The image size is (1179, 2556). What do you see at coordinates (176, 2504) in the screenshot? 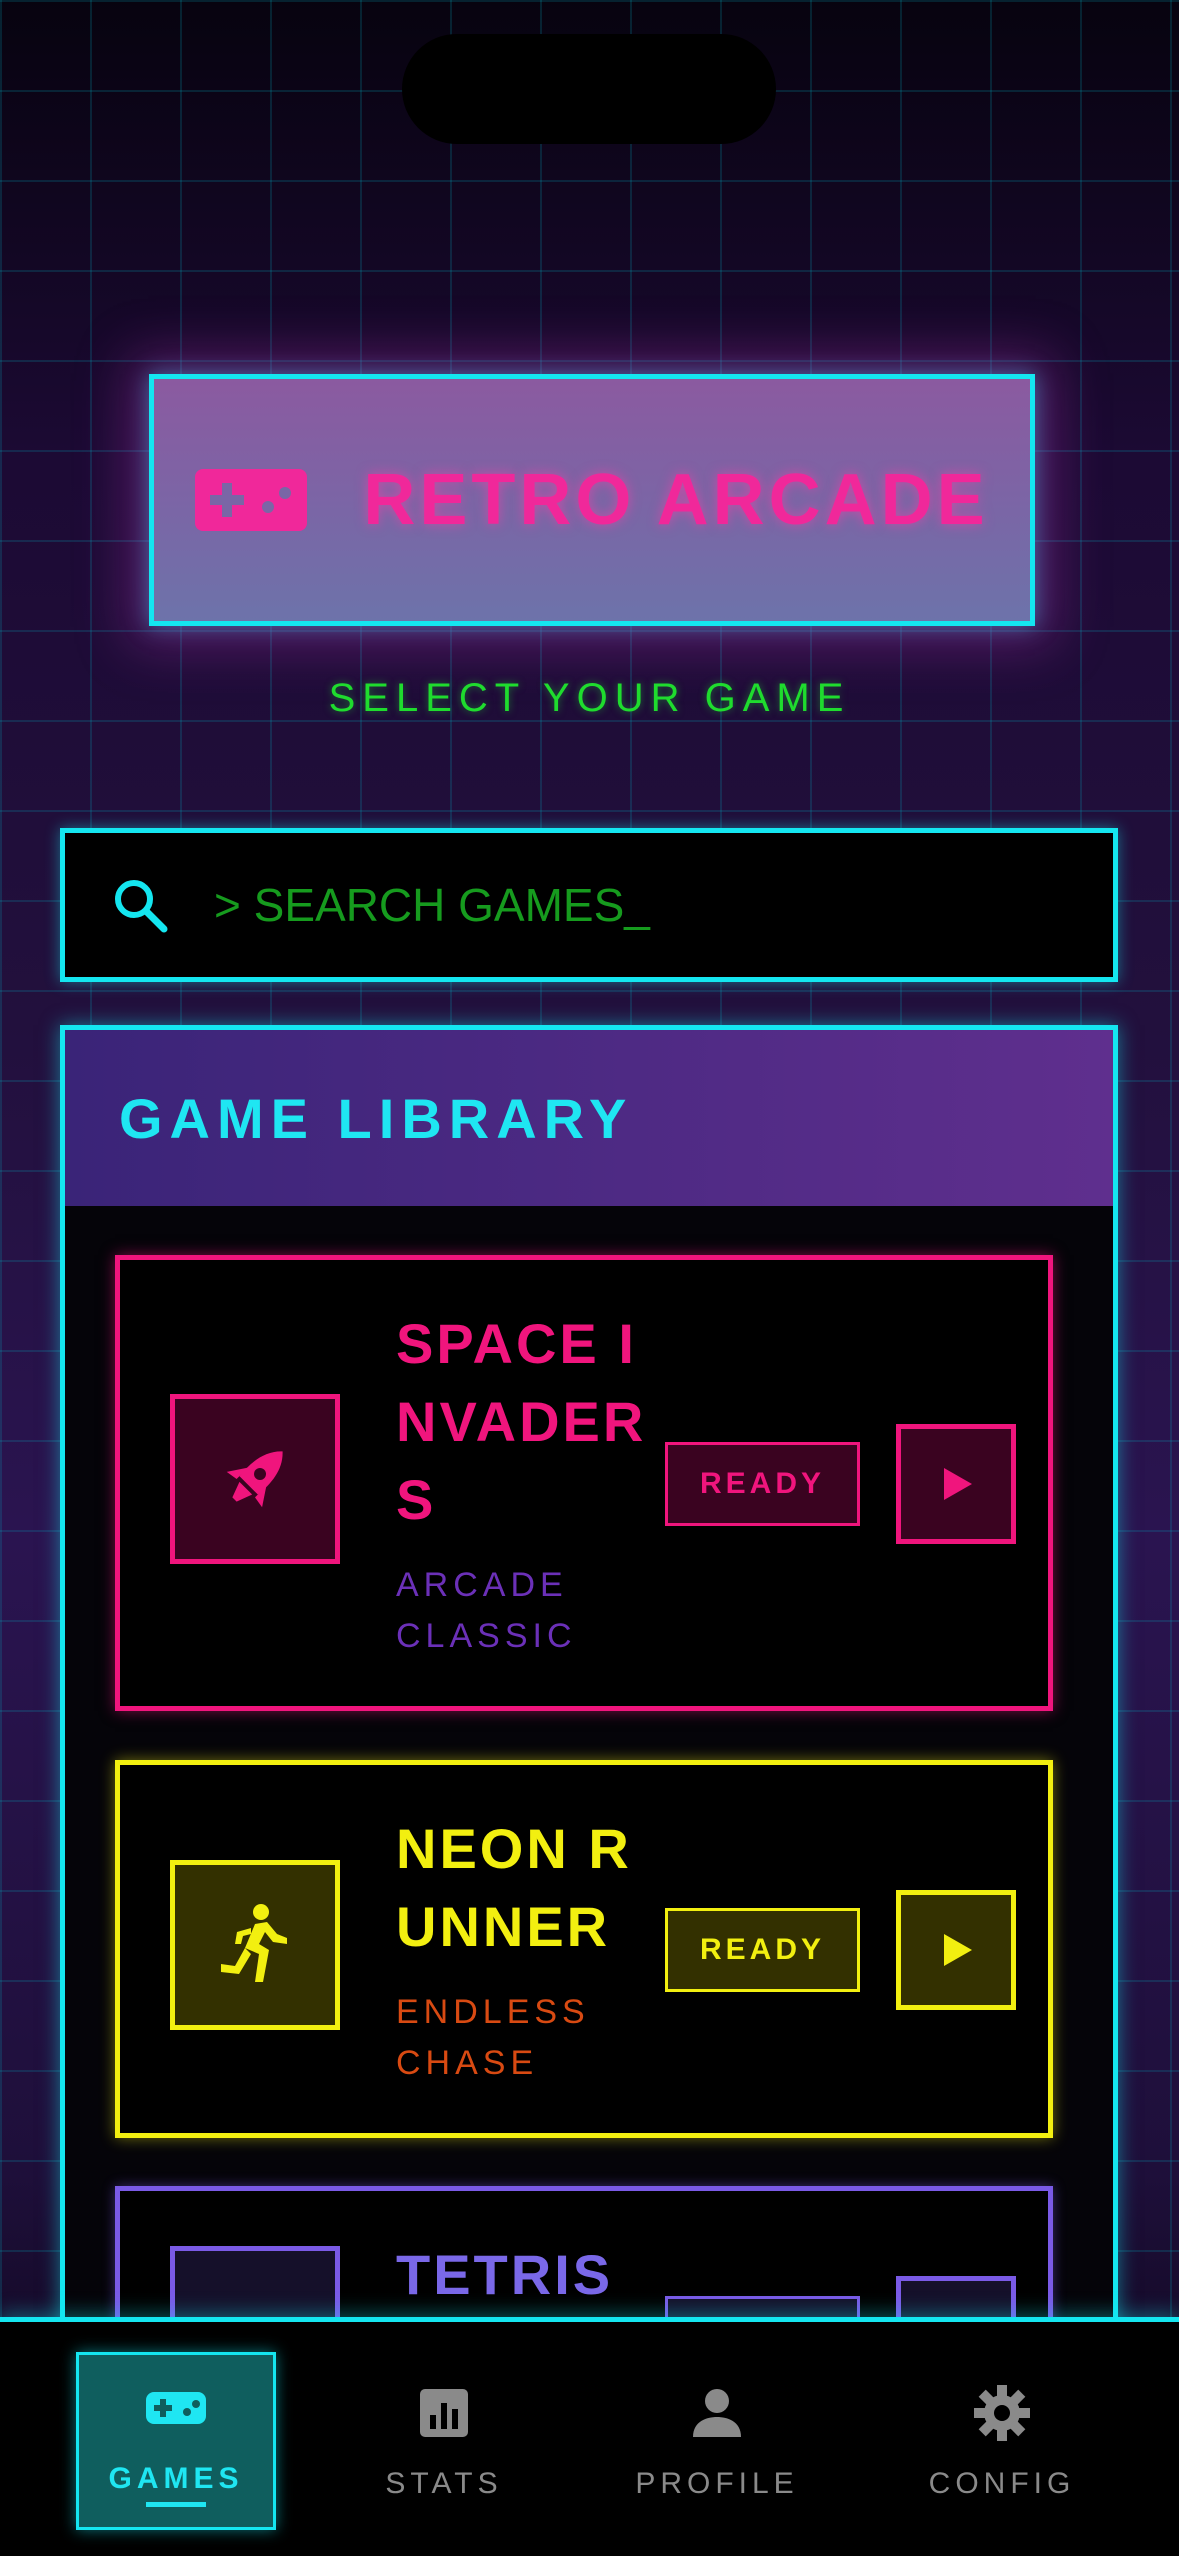
I see `active-indicator` at bounding box center [176, 2504].